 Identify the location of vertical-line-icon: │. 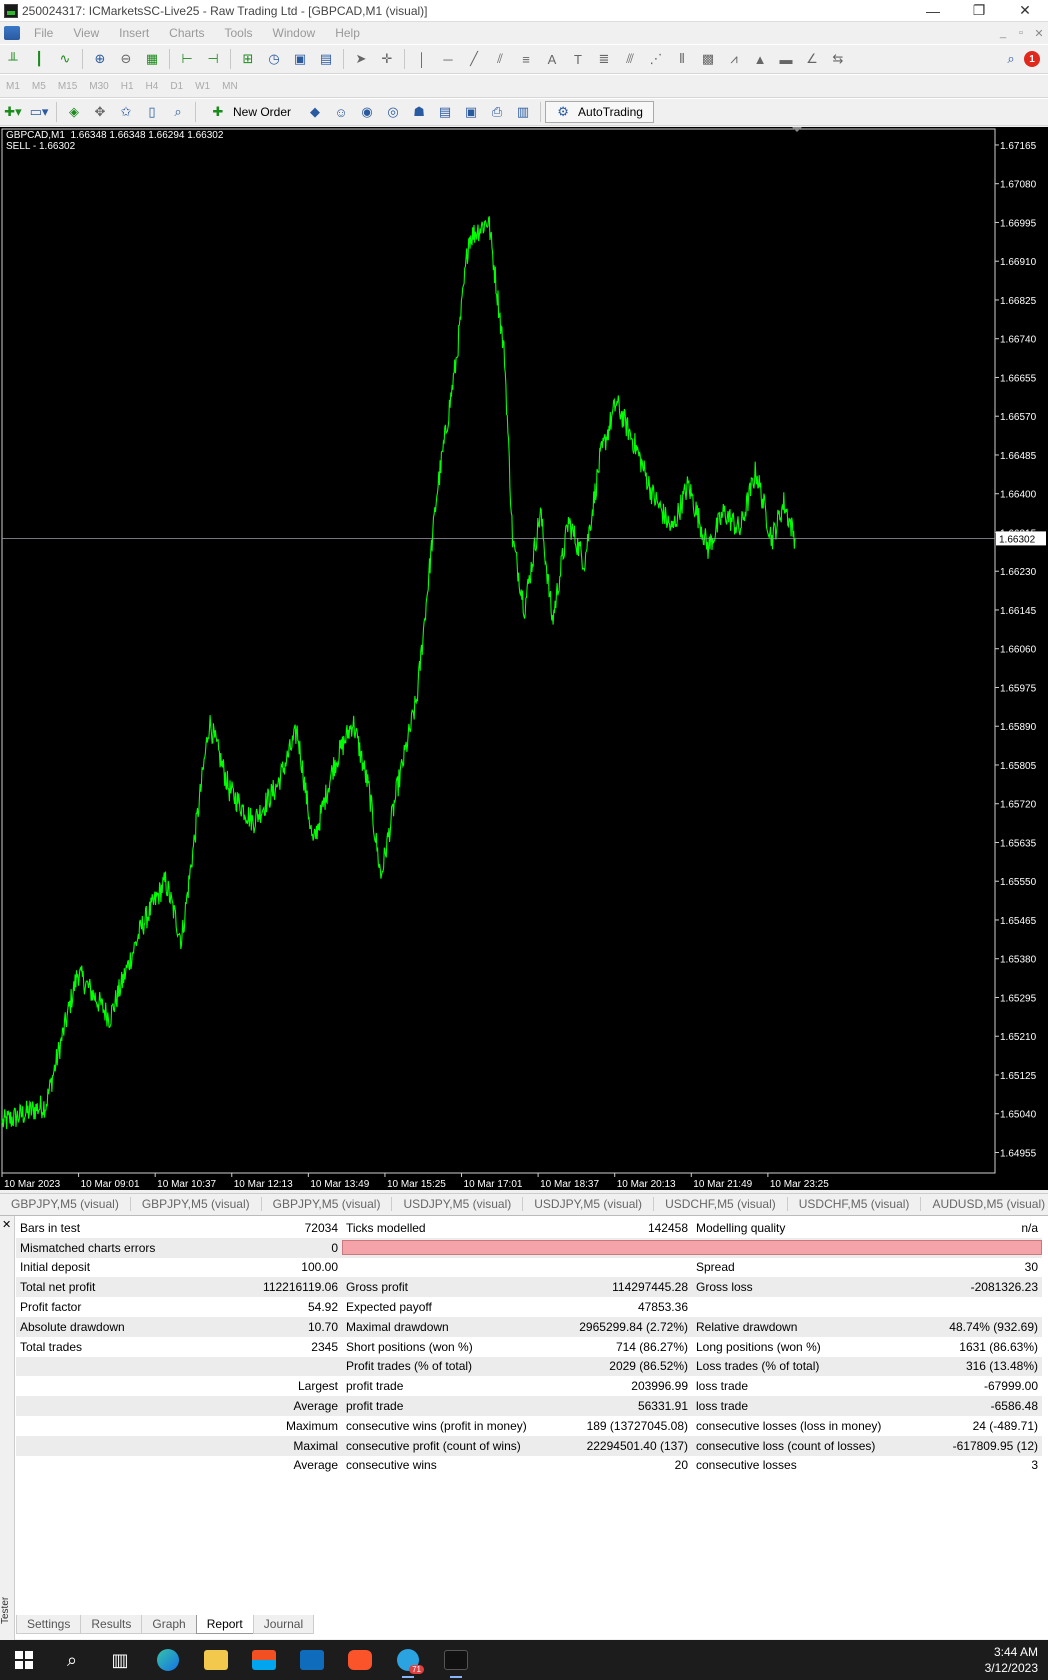
(422, 59).